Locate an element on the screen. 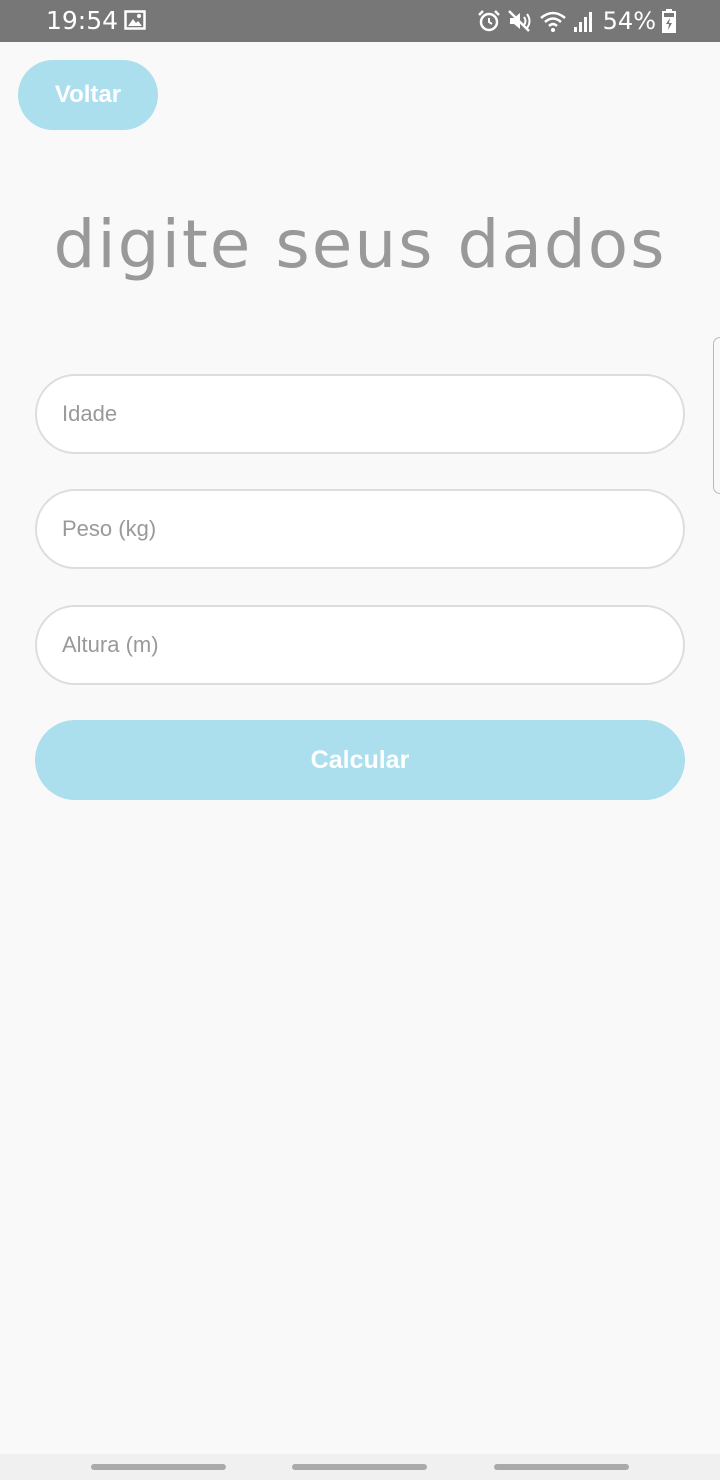 The height and width of the screenshot is (1480, 720). nav-back-button is located at coordinates (561, 1467).